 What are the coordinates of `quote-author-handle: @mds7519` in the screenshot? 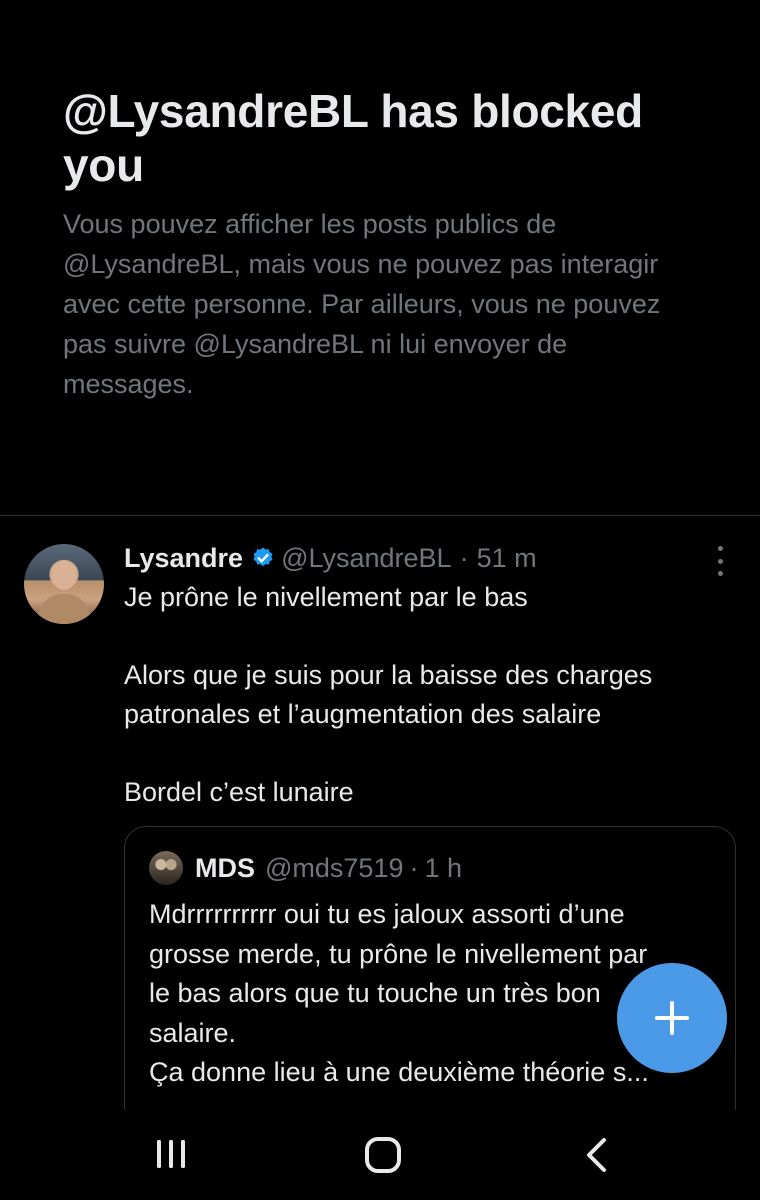 It's located at (334, 867).